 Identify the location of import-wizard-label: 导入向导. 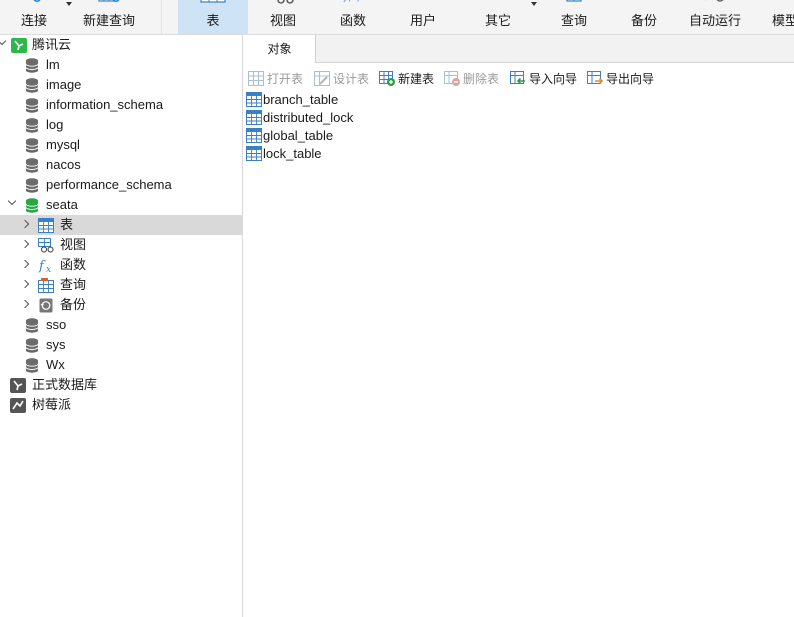
(553, 79).